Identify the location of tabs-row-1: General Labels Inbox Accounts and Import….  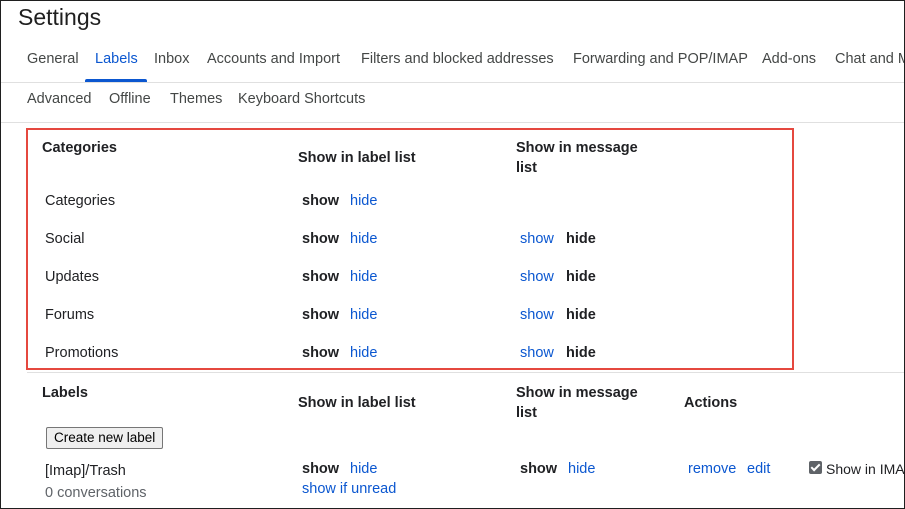
(465, 62).